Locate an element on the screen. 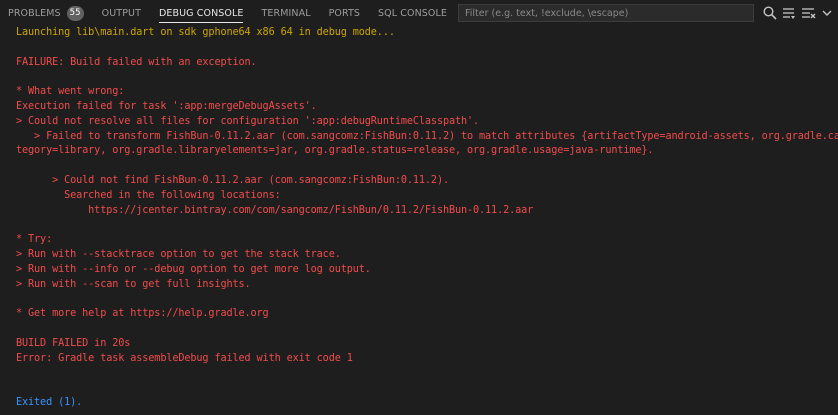  tab-terminal: TERMINAL is located at coordinates (285, 13).